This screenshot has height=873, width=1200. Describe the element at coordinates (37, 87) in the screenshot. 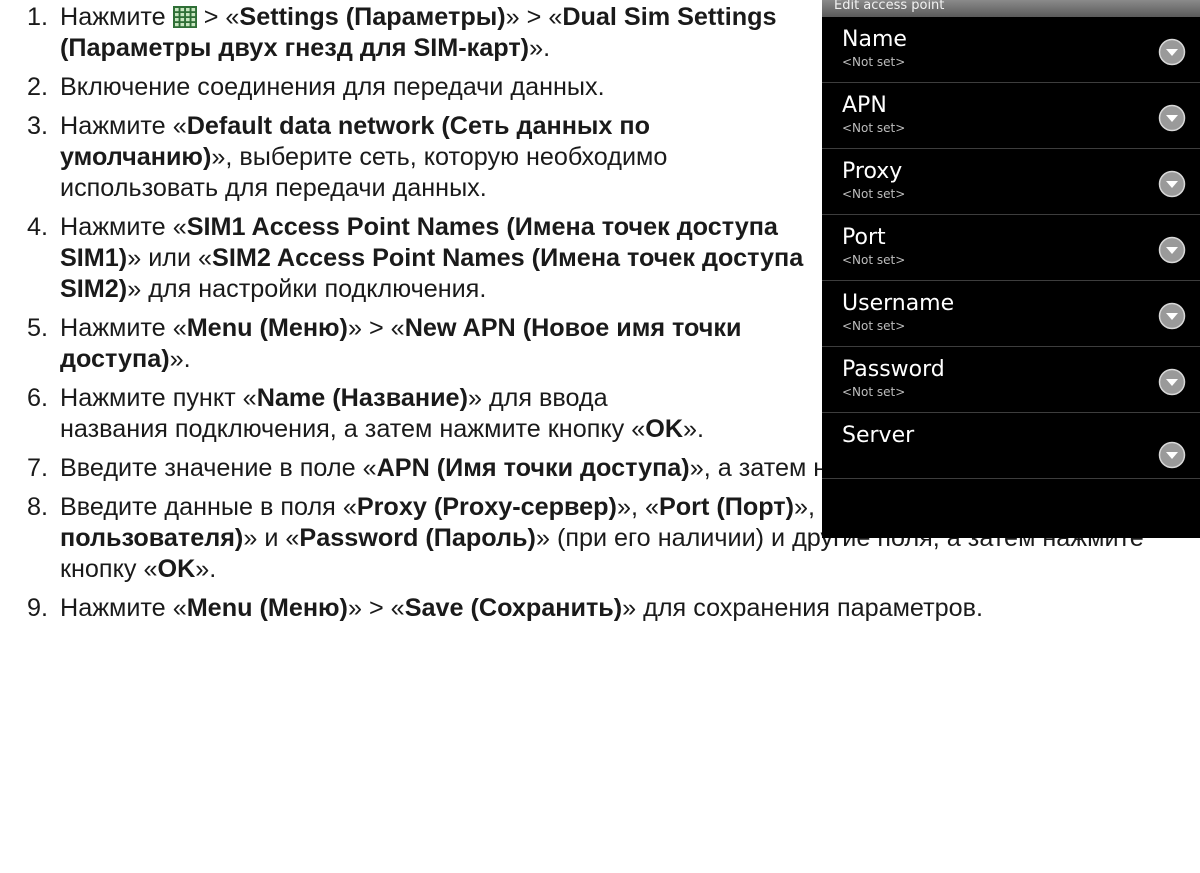

I see `step-number: 2.` at that location.